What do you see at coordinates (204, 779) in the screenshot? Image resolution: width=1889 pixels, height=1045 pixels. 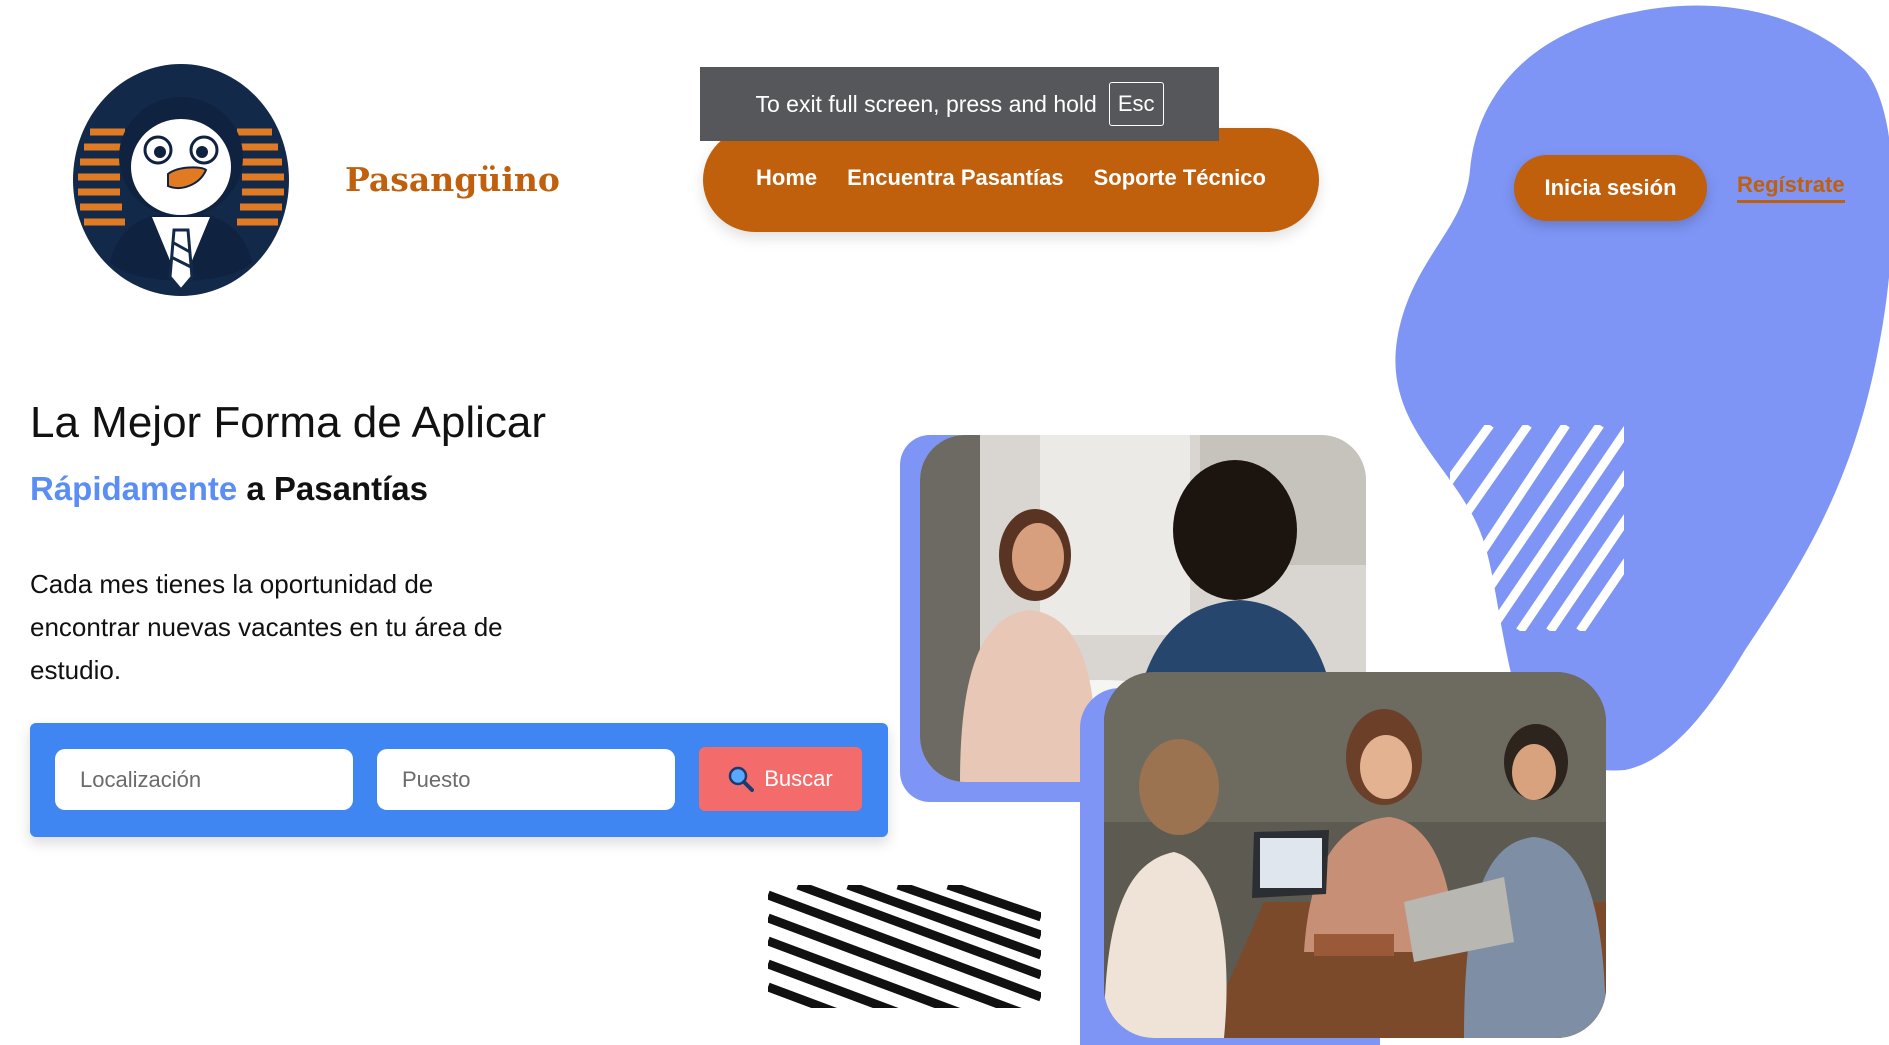 I see `location-input` at bounding box center [204, 779].